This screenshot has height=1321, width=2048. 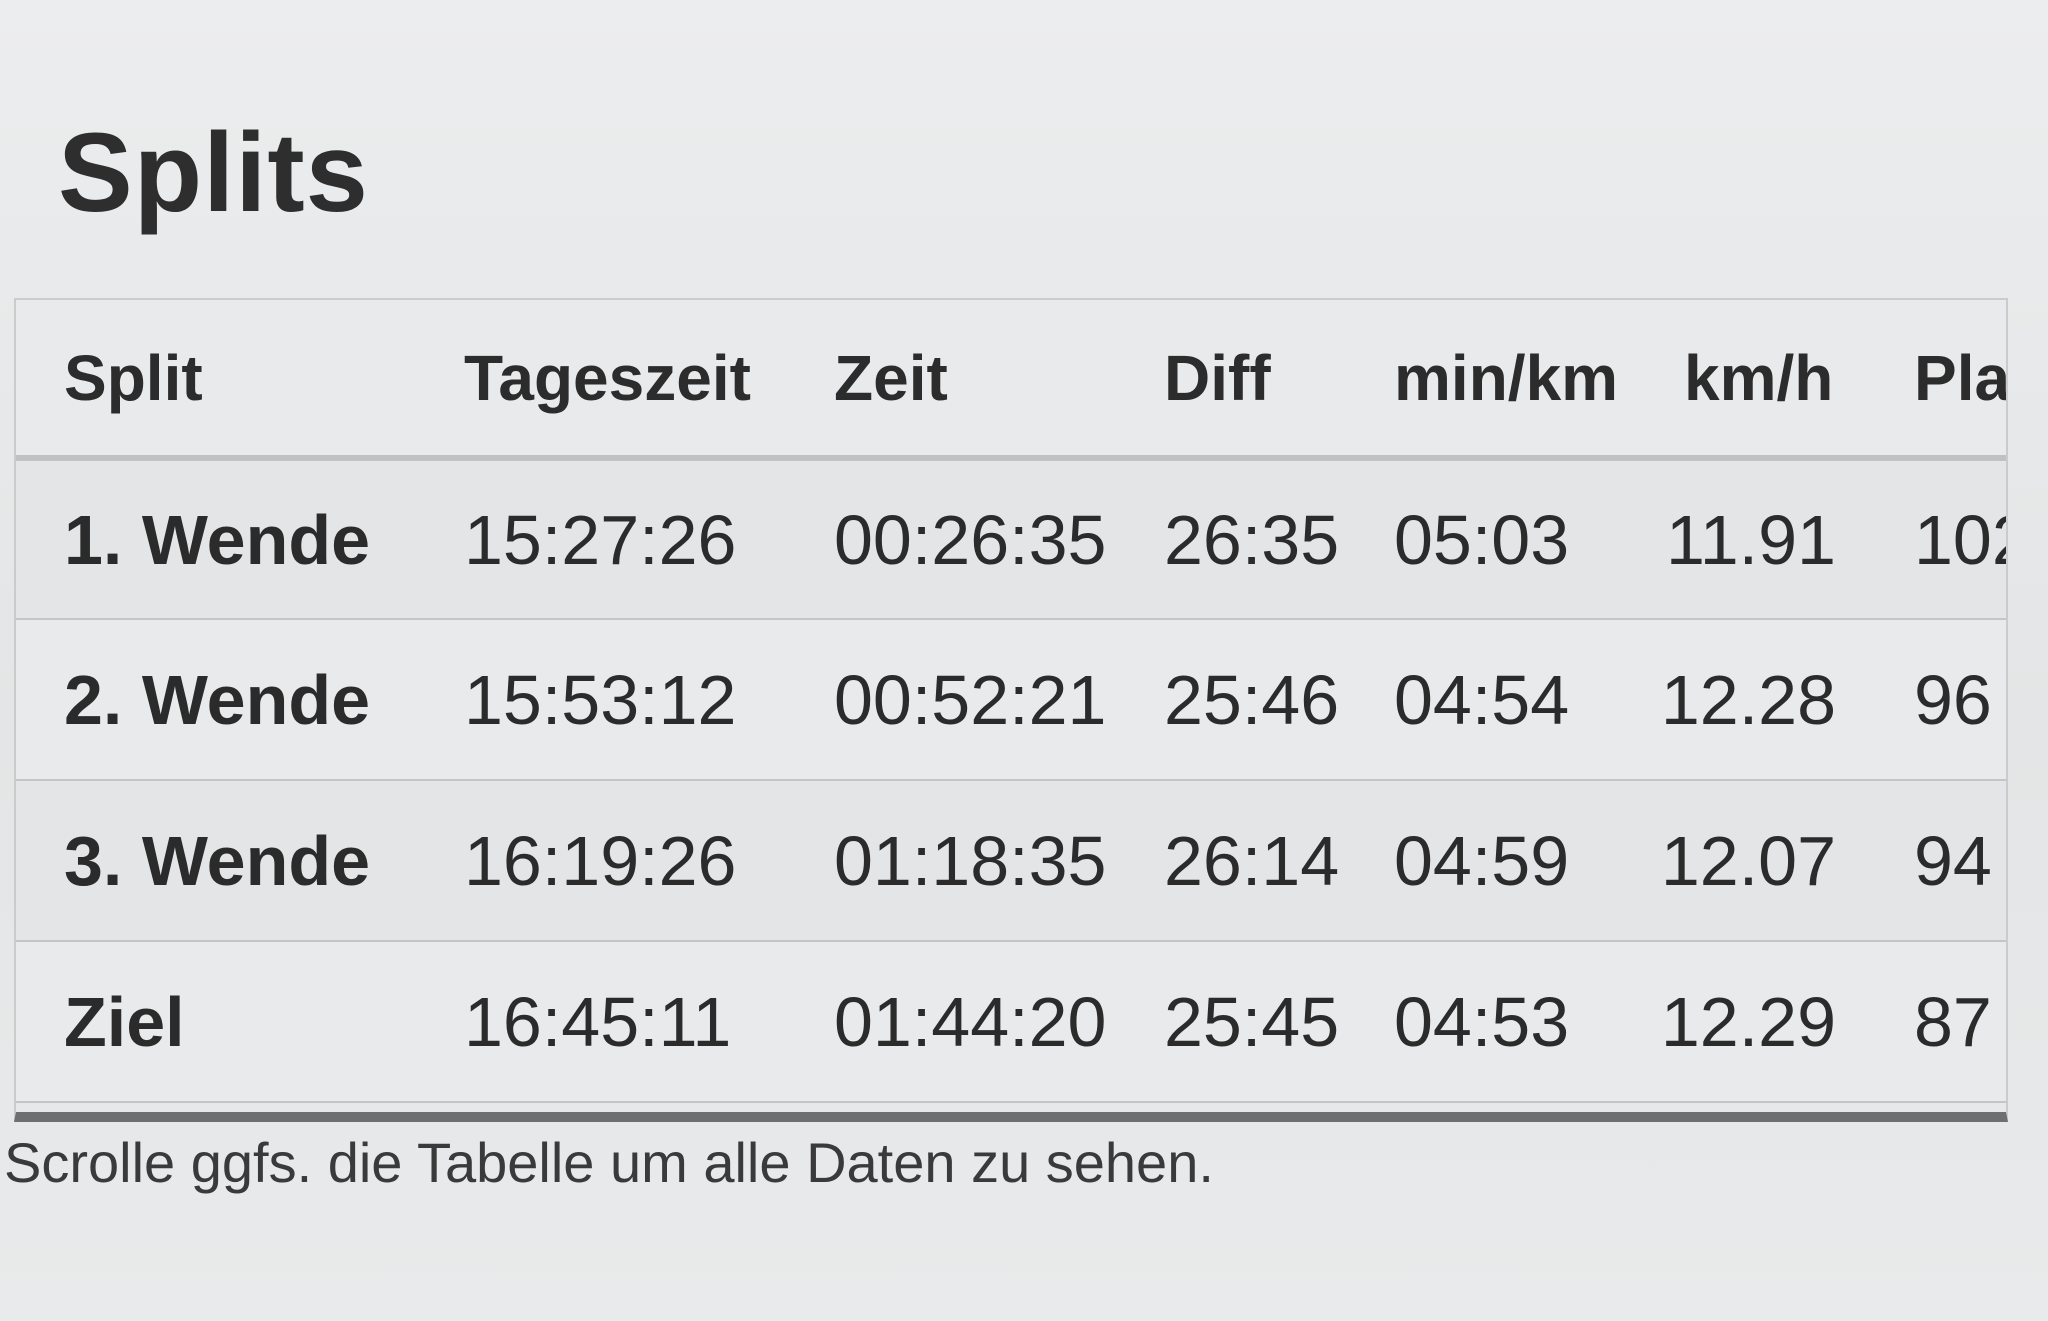 What do you see at coordinates (1936, 380) in the screenshot?
I see `column-header-platz: Plat` at bounding box center [1936, 380].